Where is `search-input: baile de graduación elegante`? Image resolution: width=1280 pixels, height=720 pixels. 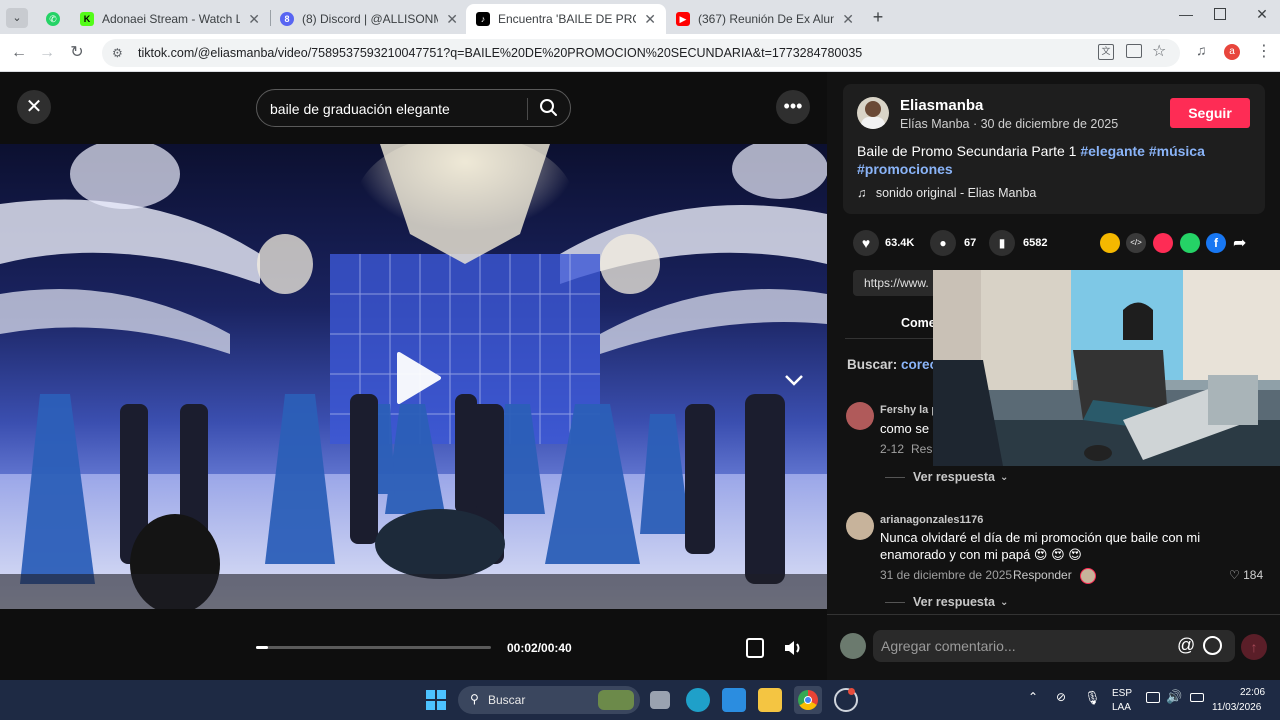
search-input: baile de graduación elegante is located at coordinates (360, 109).